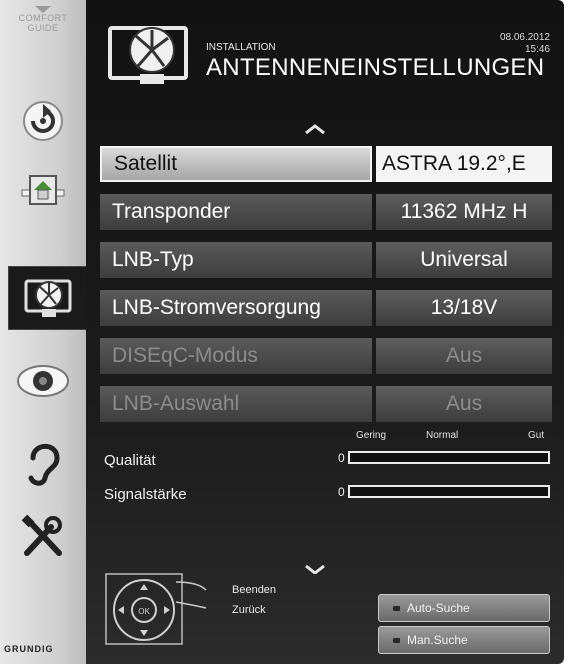 Image resolution: width=570 pixels, height=664 pixels. What do you see at coordinates (145, 494) in the screenshot?
I see `signal-strength-label: Signalstärke` at bounding box center [145, 494].